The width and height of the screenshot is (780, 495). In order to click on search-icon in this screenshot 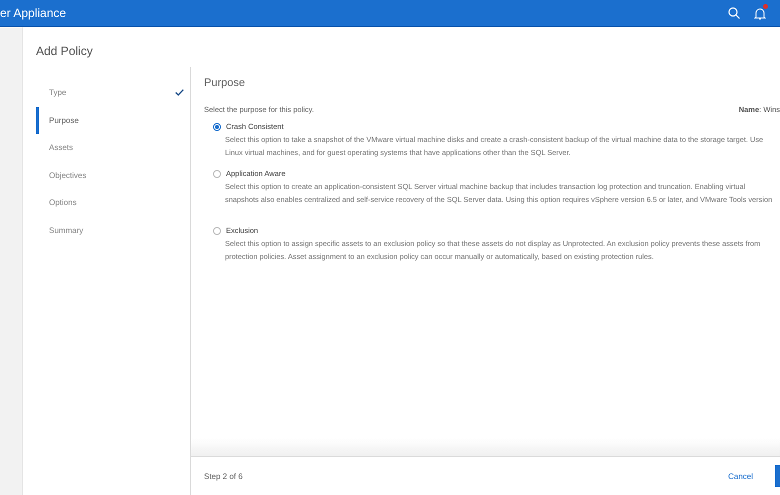, I will do `click(734, 13)`.